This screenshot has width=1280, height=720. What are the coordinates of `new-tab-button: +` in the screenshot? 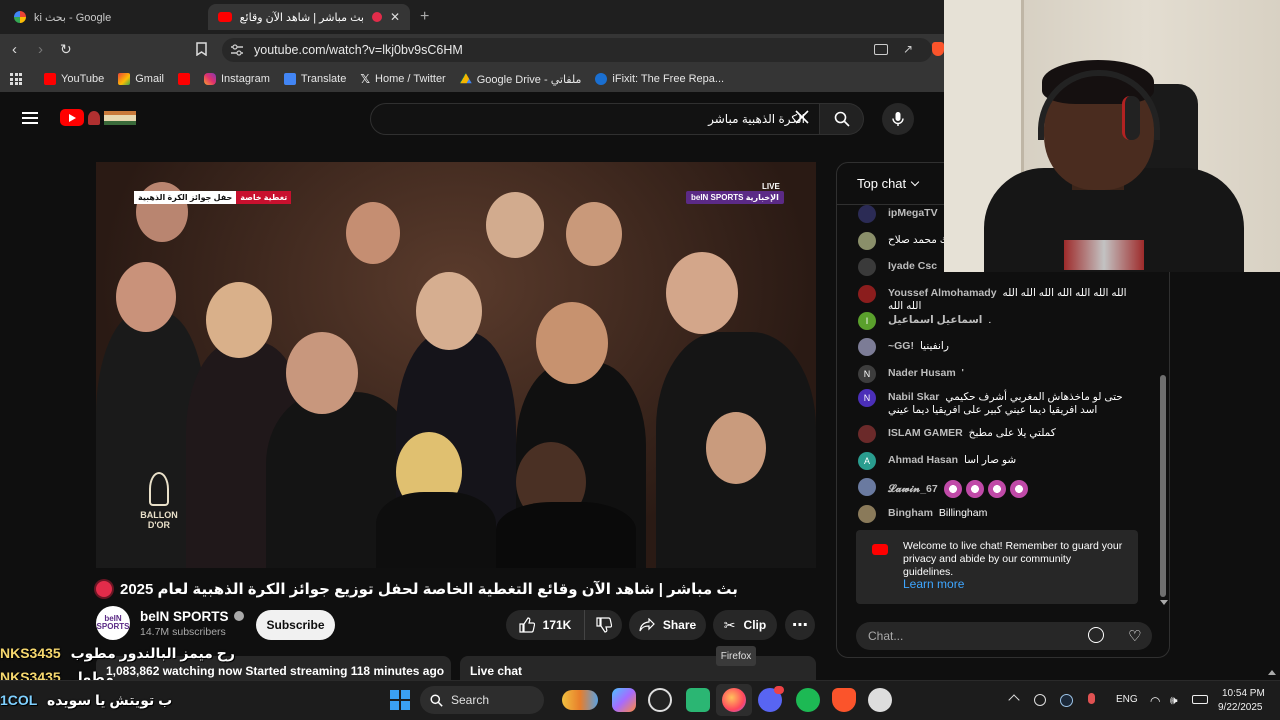 It's located at (424, 17).